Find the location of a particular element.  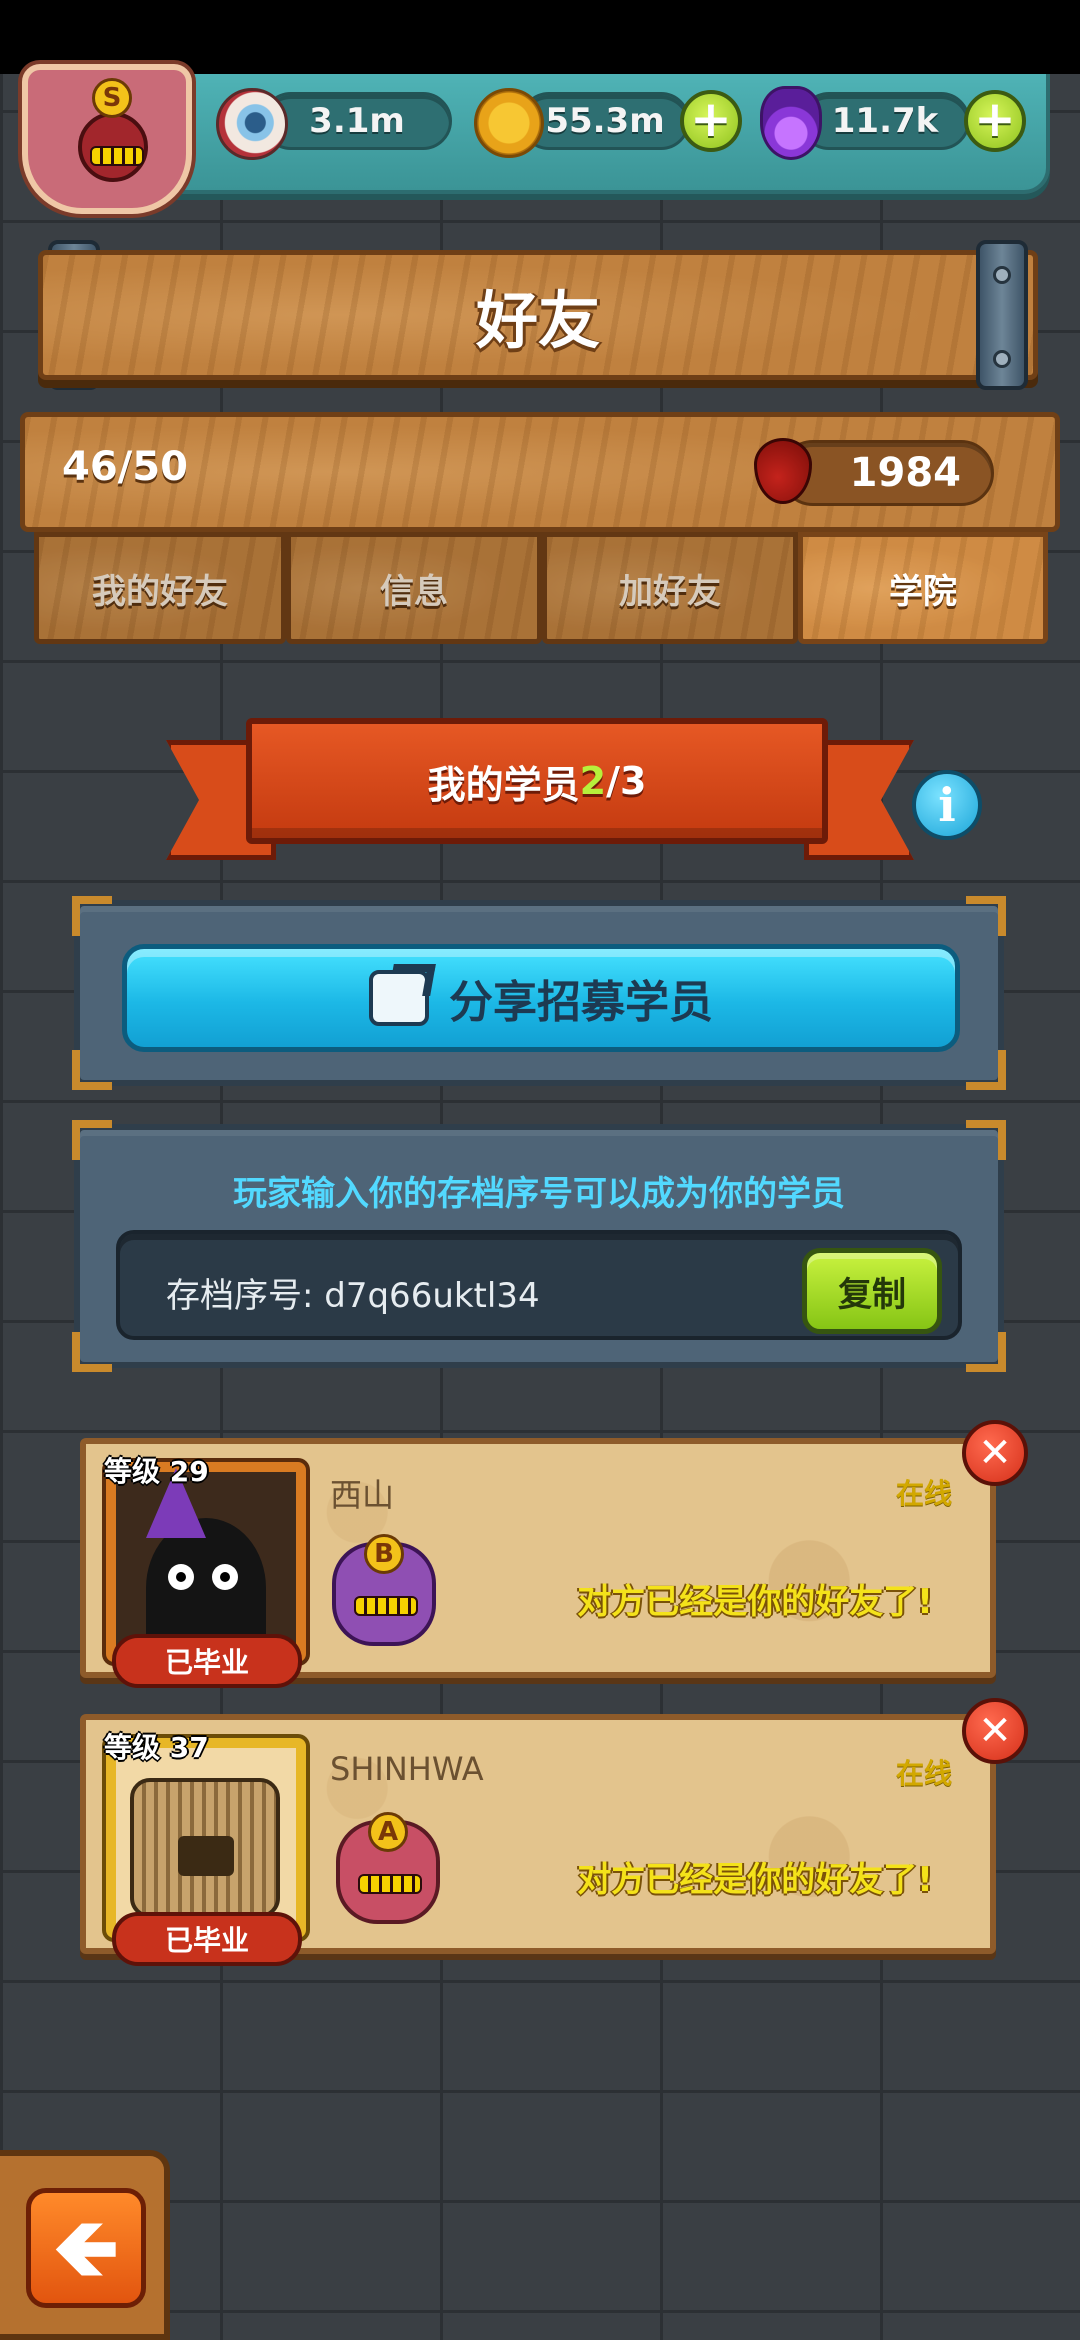

back-button: 🡸 is located at coordinates (86, 2248).